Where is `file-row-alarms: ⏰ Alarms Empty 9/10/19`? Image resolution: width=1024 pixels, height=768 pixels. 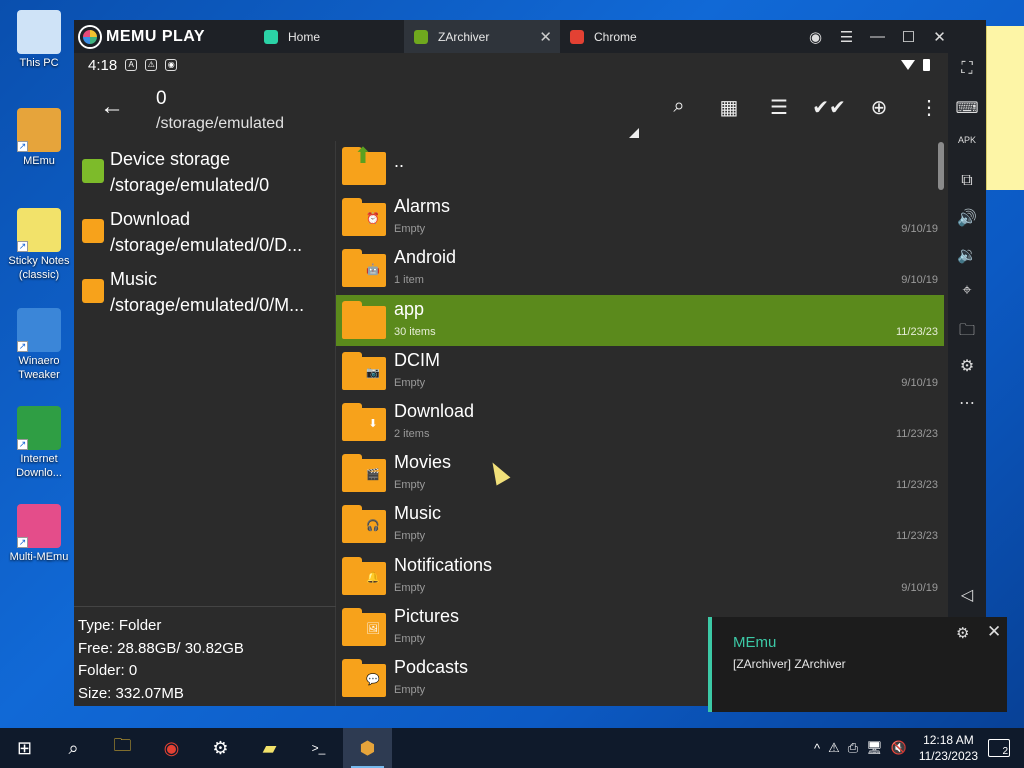
file-row-alarms: ⏰ Alarms Empty 9/10/19 is located at coordinates (640, 217).